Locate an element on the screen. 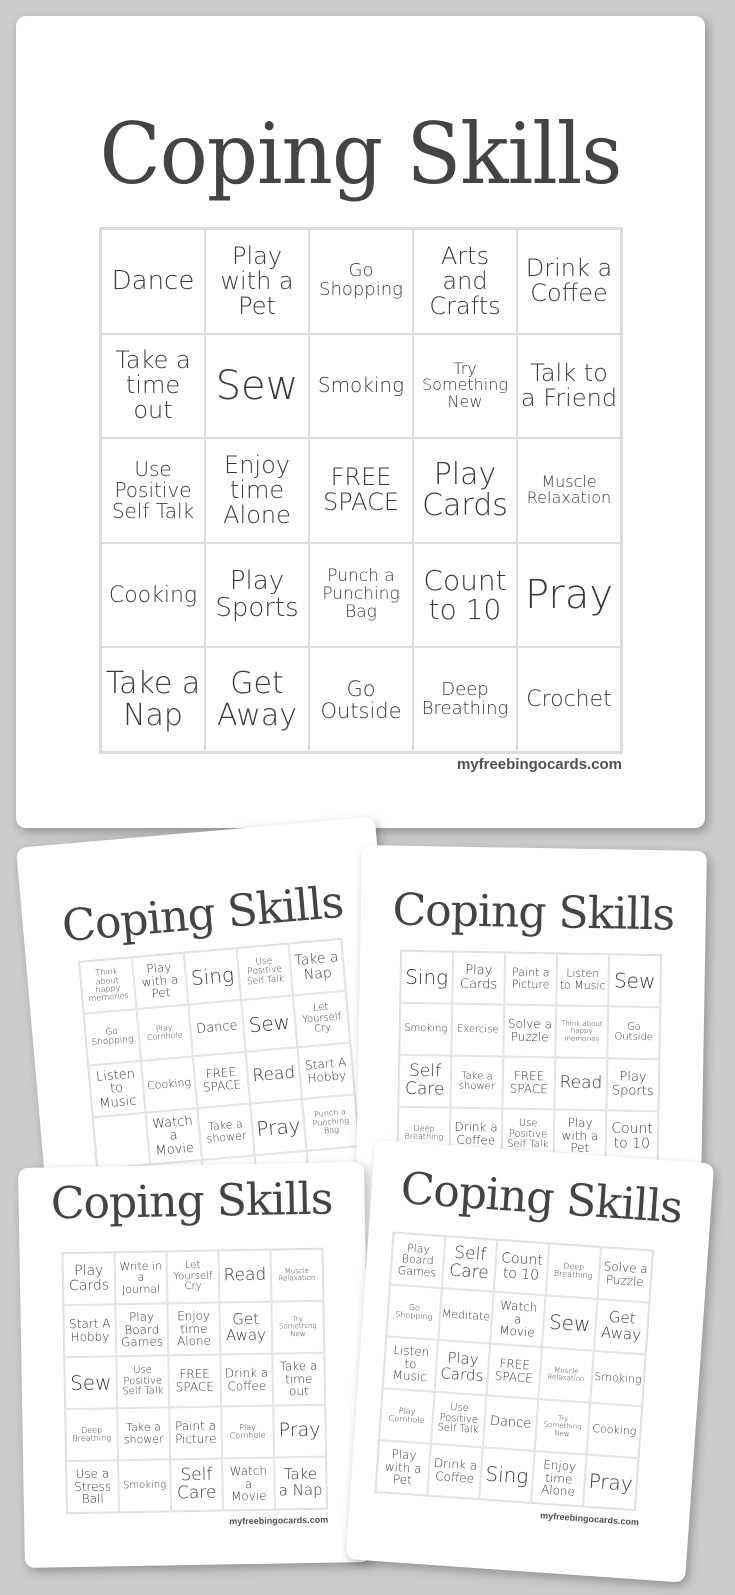  bingo-cell: Use a Stress Ball is located at coordinates (93, 1487).